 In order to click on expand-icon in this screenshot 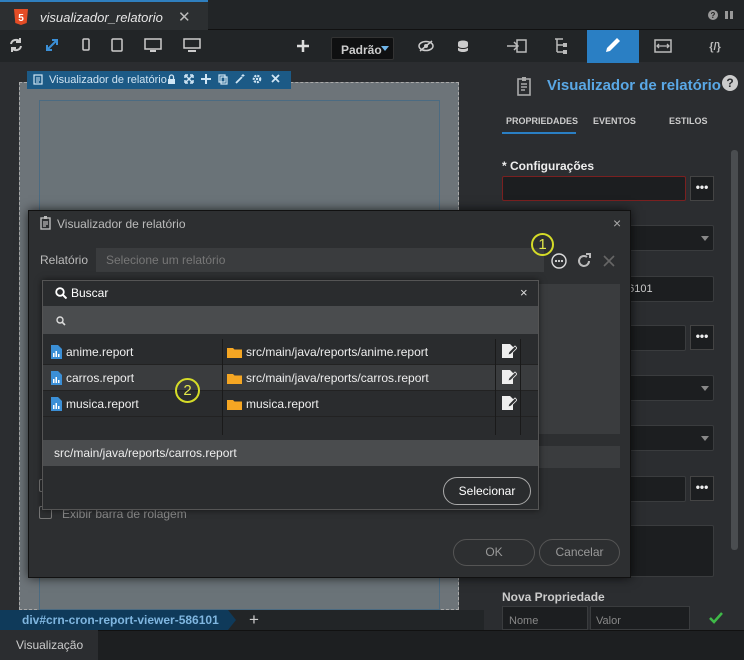, I will do `click(53, 46)`.